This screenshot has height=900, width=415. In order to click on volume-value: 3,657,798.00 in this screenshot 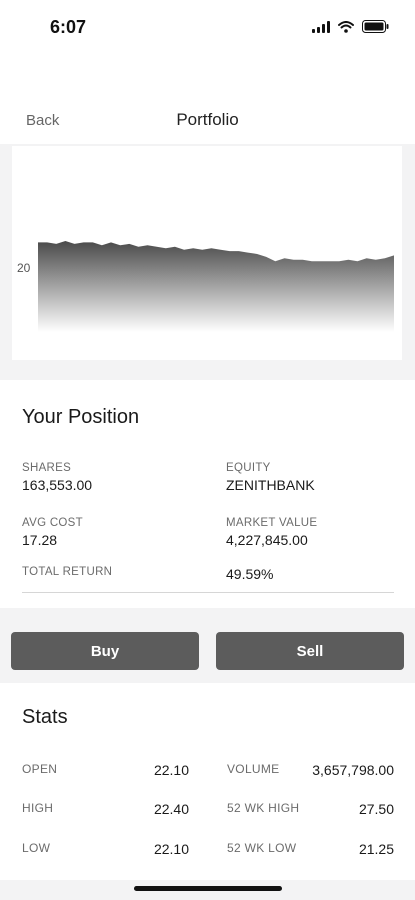, I will do `click(353, 770)`.